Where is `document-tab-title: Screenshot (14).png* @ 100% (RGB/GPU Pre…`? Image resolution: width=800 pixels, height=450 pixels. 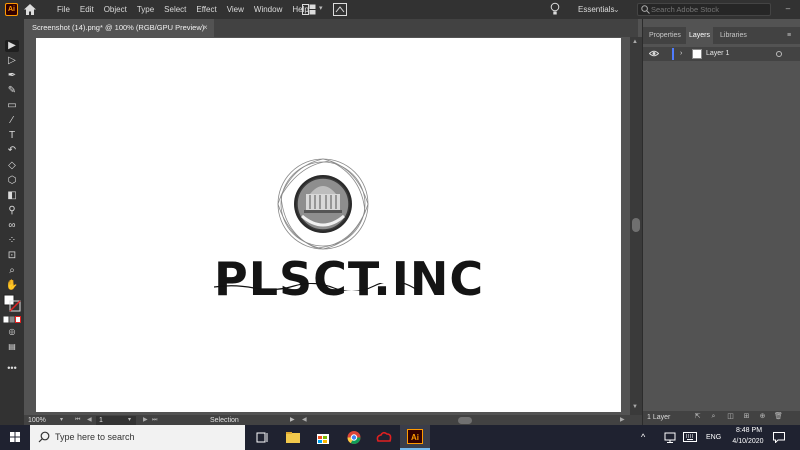
document-tab-title: Screenshot (14).png* @ 100% (RGB/GPU Pre… is located at coordinates (118, 28).